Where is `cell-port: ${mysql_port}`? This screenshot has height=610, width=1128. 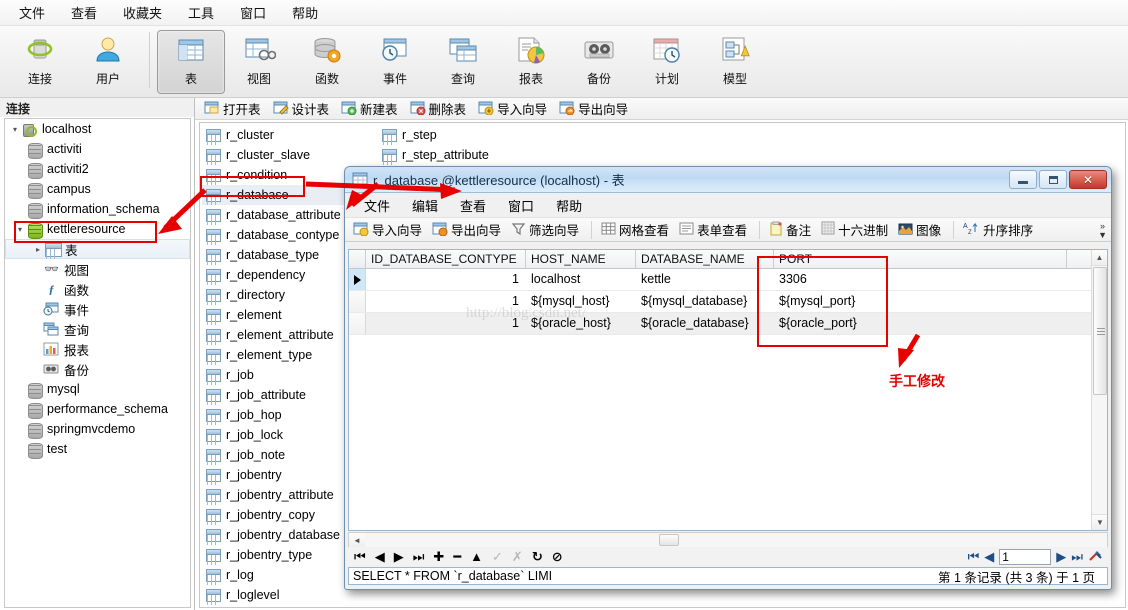 cell-port: ${mysql_port} is located at coordinates (920, 301).